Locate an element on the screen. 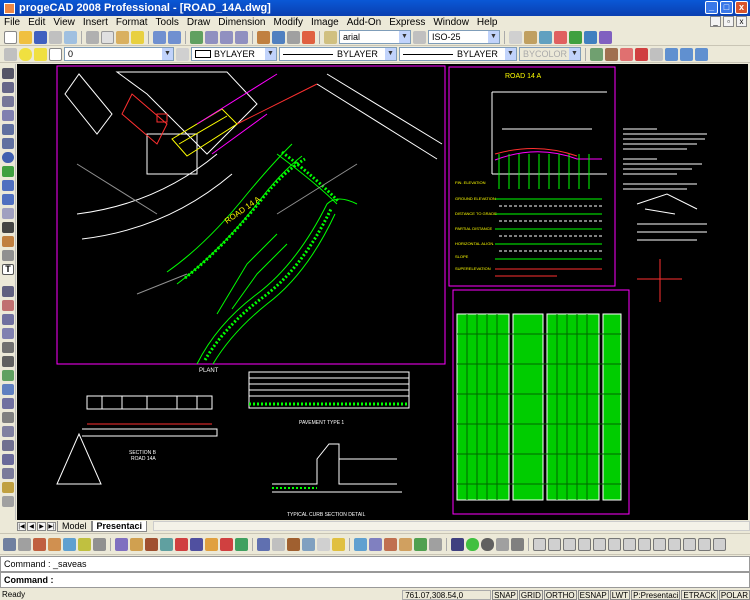 Image resolution: width=750 pixels, height=600 pixels. menu-file: File is located at coordinates (12, 22).